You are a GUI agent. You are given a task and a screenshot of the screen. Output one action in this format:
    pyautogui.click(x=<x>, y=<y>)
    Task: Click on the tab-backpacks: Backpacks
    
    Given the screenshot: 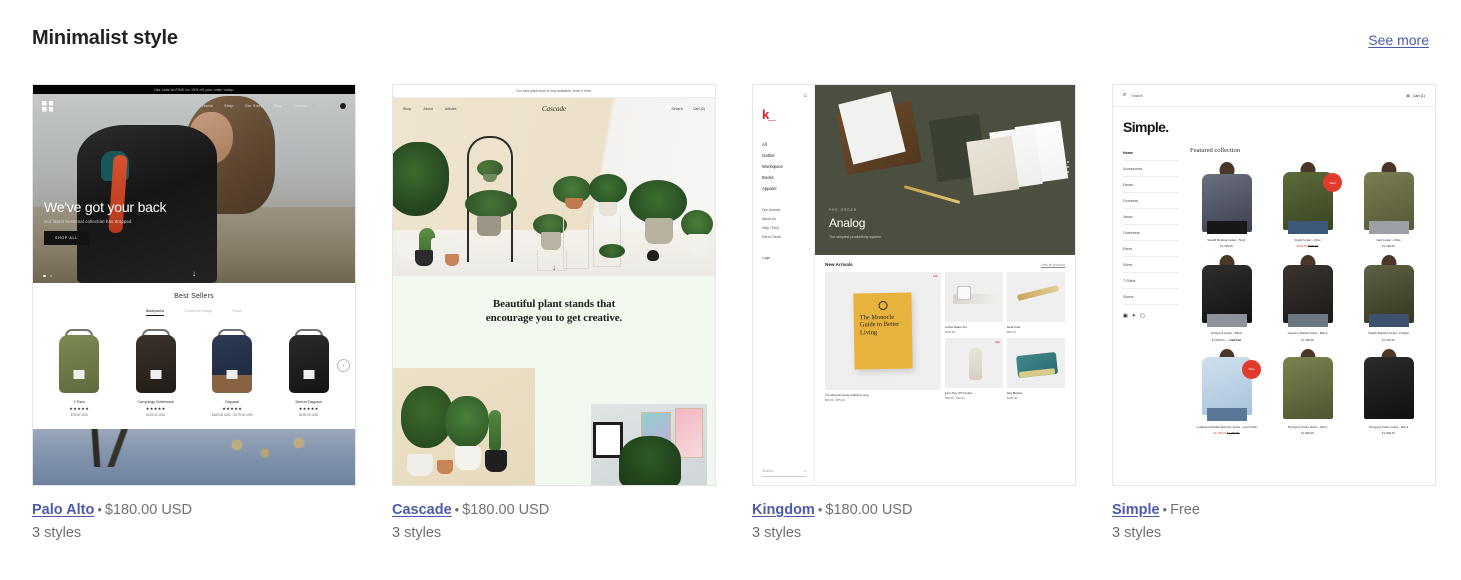 What is the action you would take?
    pyautogui.click(x=155, y=312)
    